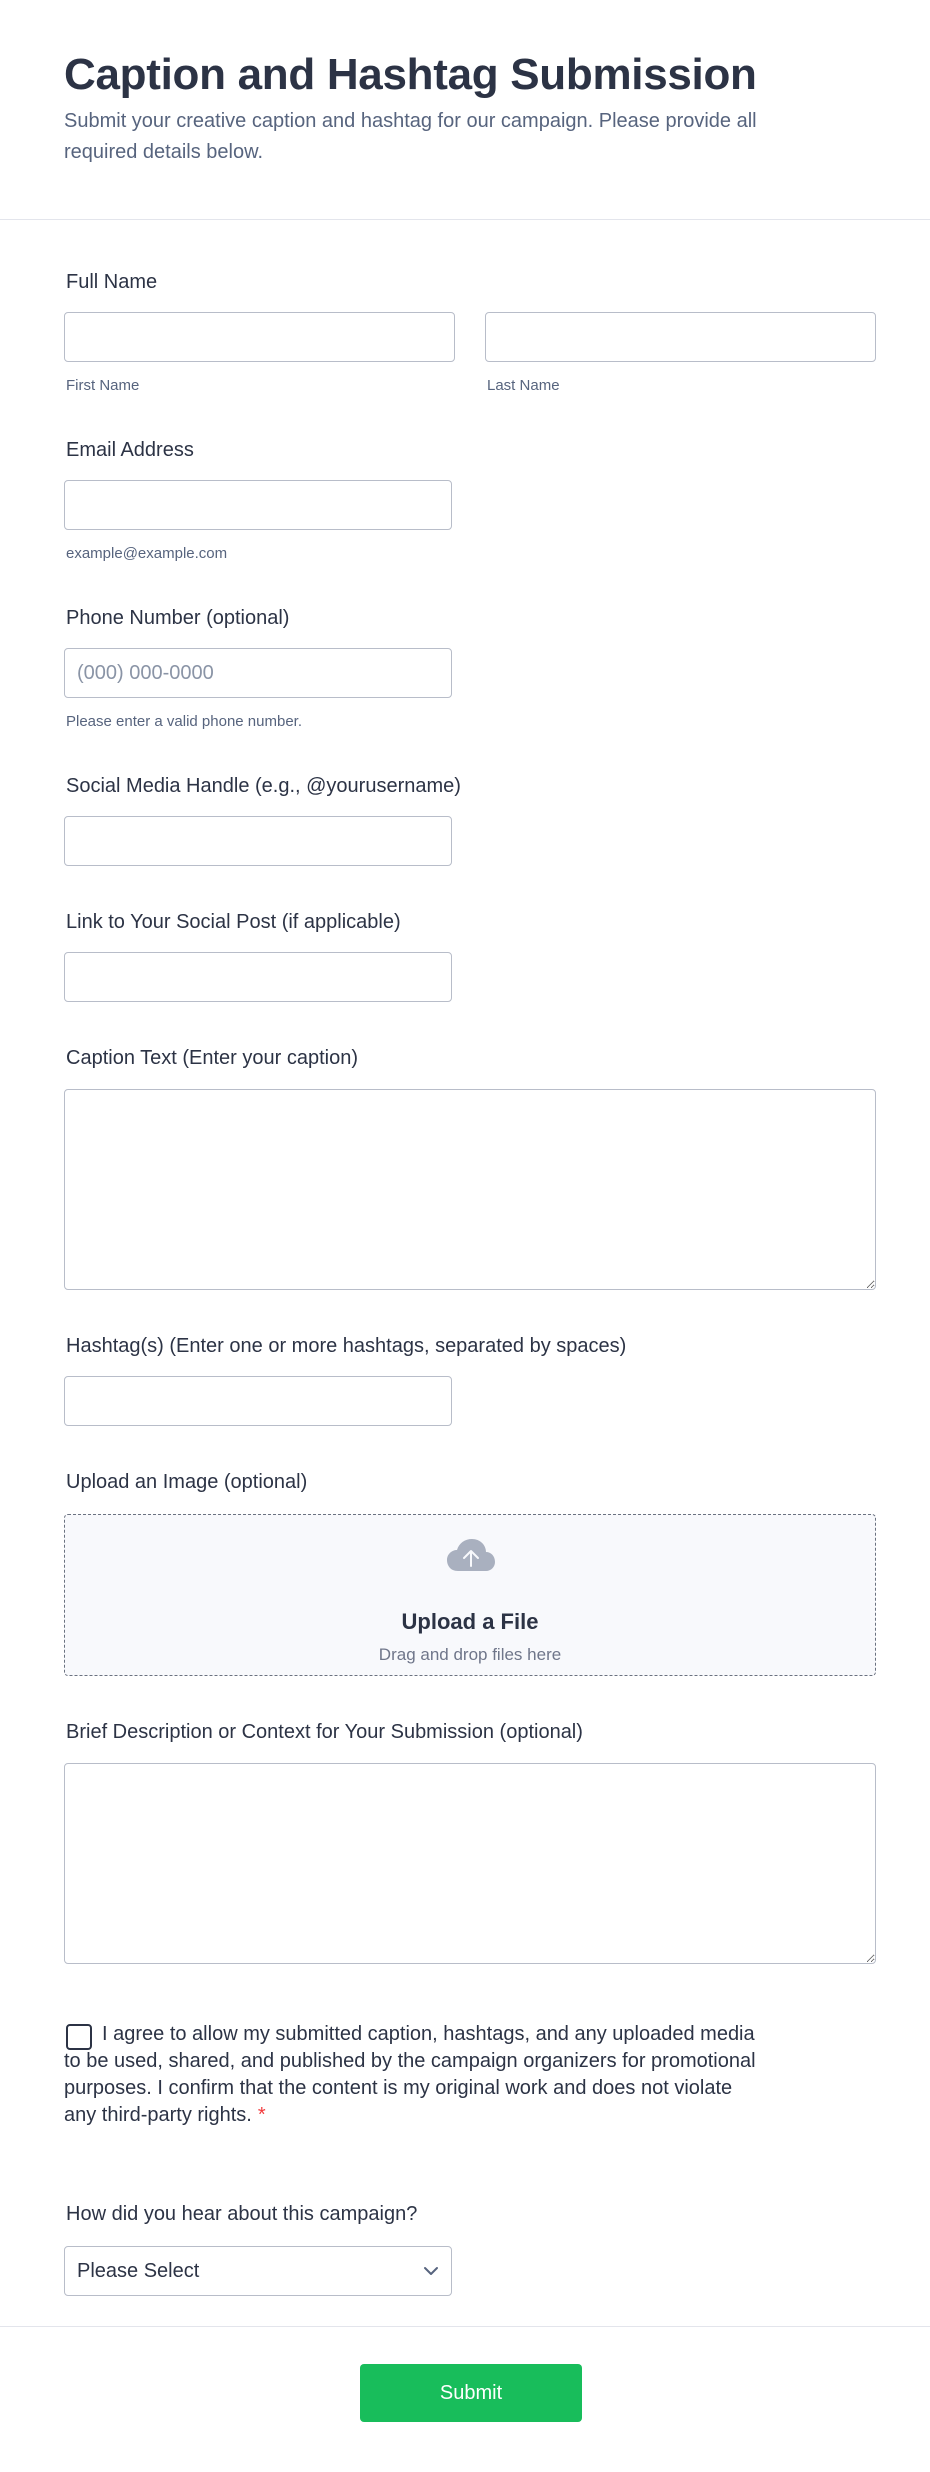  Describe the element at coordinates (212, 1058) in the screenshot. I see `caption-label: Caption Text (Enter your caption)` at that location.